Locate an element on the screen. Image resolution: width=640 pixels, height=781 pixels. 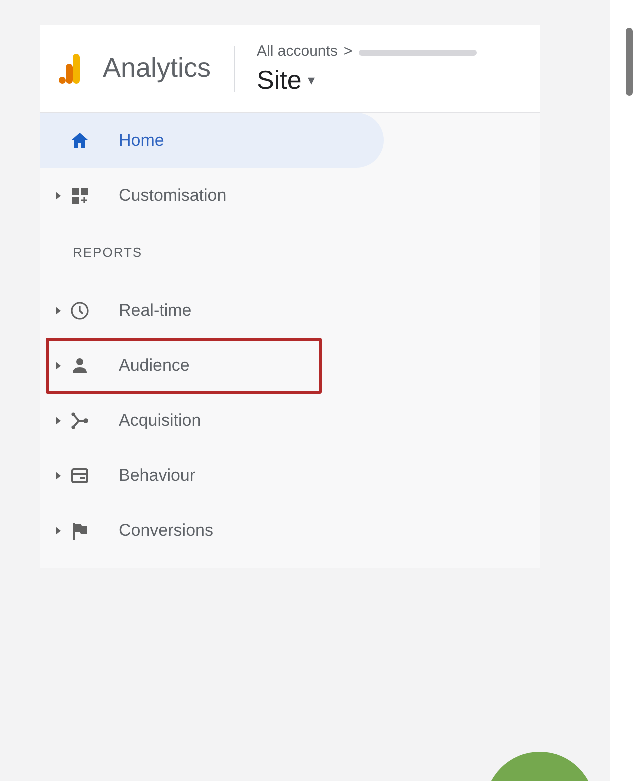
nav-item: Home is located at coordinates (212, 140).